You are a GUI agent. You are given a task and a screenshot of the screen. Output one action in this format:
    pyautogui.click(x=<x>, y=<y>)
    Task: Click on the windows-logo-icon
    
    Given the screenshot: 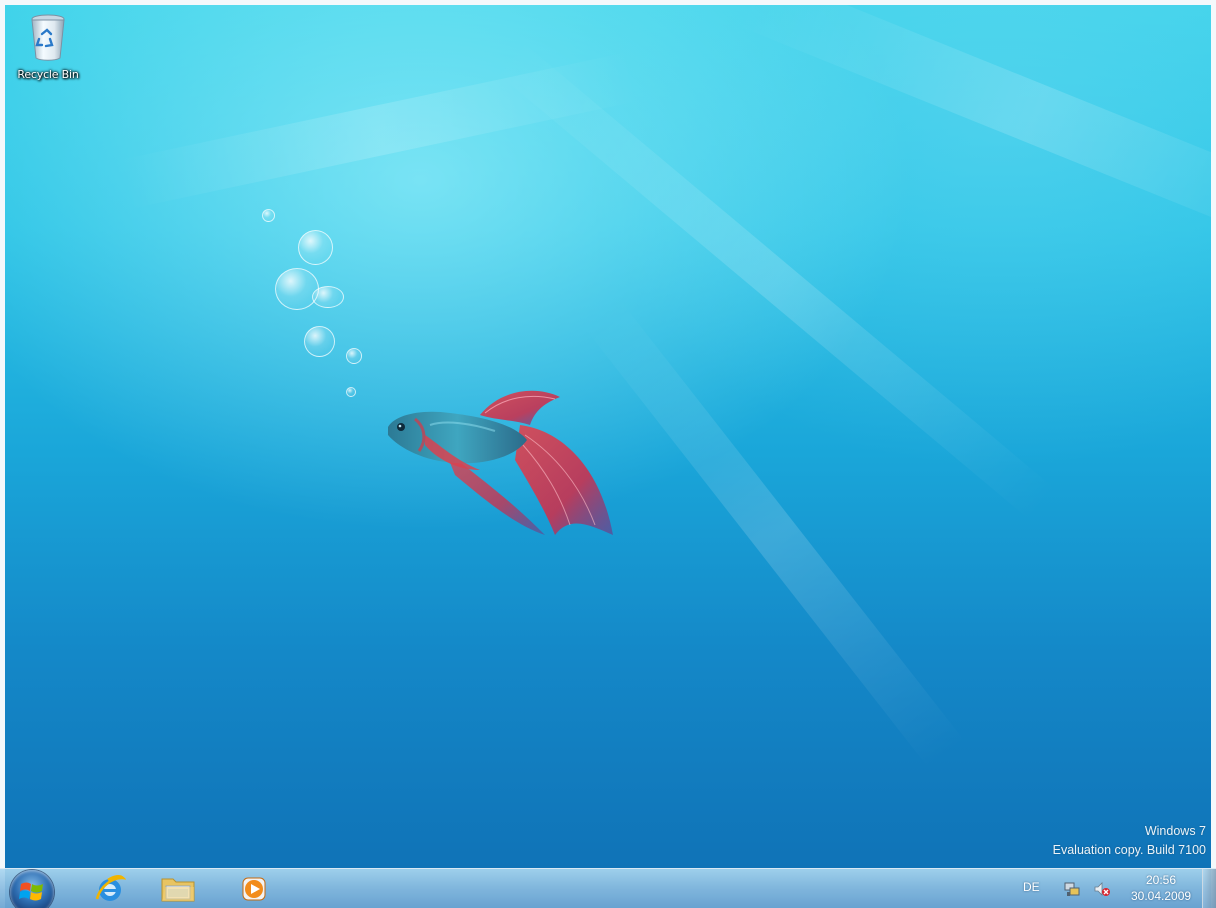 What is the action you would take?
    pyautogui.click(x=31, y=891)
    